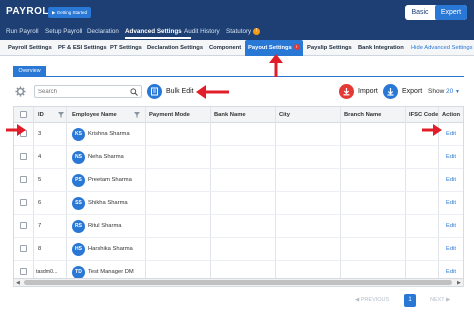 This screenshot has width=474, height=318. Describe the element at coordinates (154, 91) in the screenshot. I see `bulk-edit-icon-button` at that location.